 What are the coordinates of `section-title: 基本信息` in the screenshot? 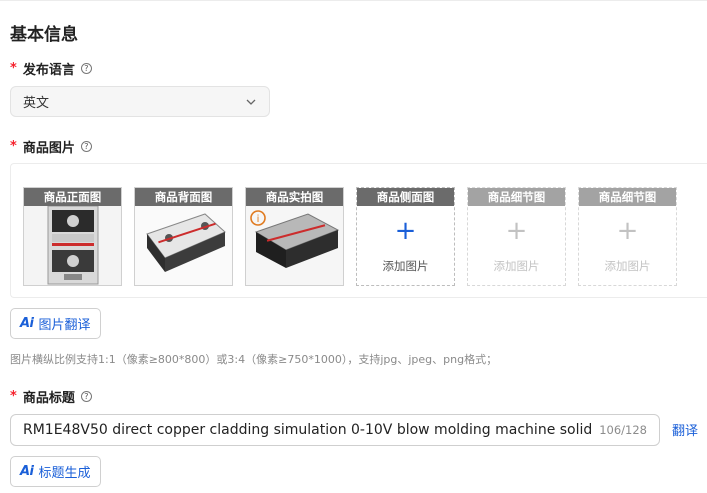 It's located at (44, 35).